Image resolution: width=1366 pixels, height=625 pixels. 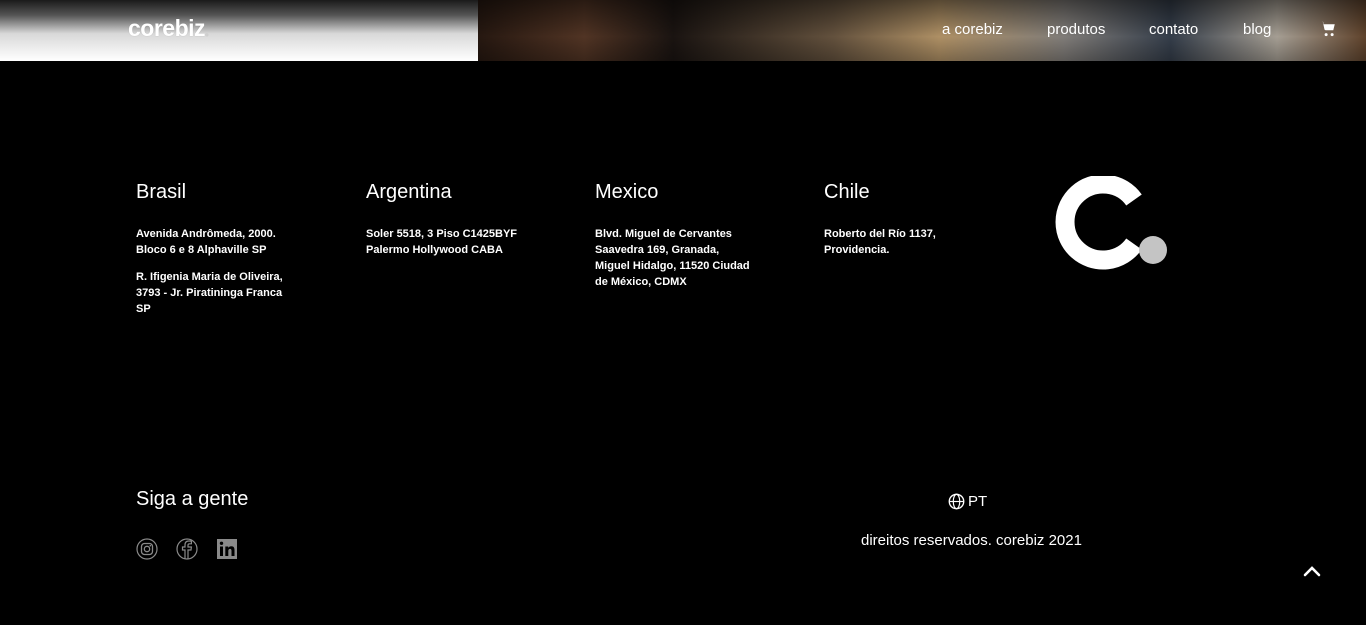 I want to click on office-chile: Chile Roberto del Río 1137, Providencia., so click(x=914, y=225).